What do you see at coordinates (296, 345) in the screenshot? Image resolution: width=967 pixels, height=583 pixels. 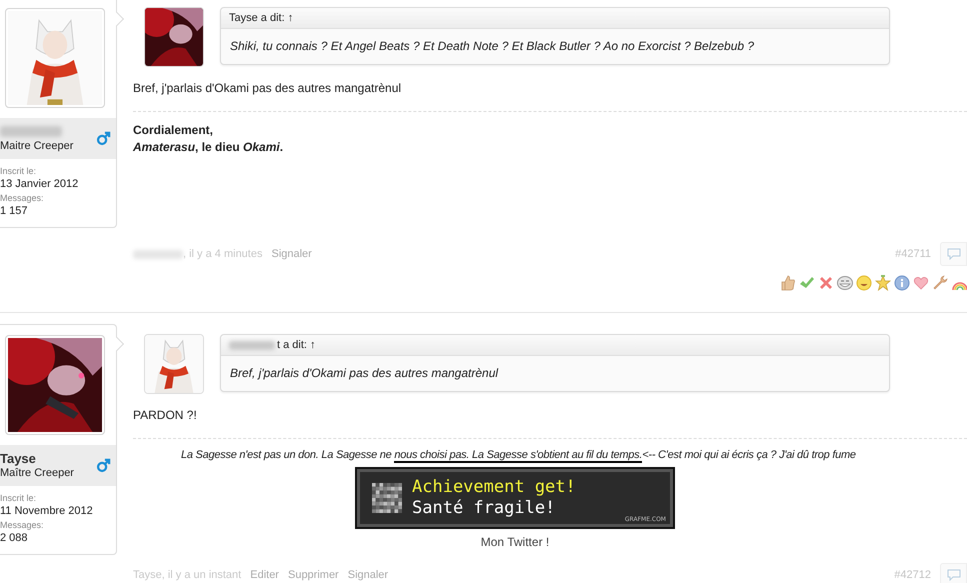 I see `quote-author: t a dit: ↑` at bounding box center [296, 345].